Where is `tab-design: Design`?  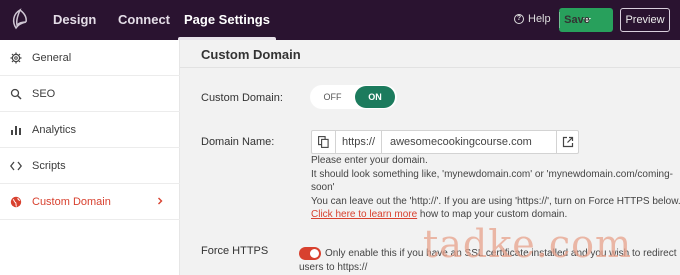
tab-design: Design is located at coordinates (74, 20).